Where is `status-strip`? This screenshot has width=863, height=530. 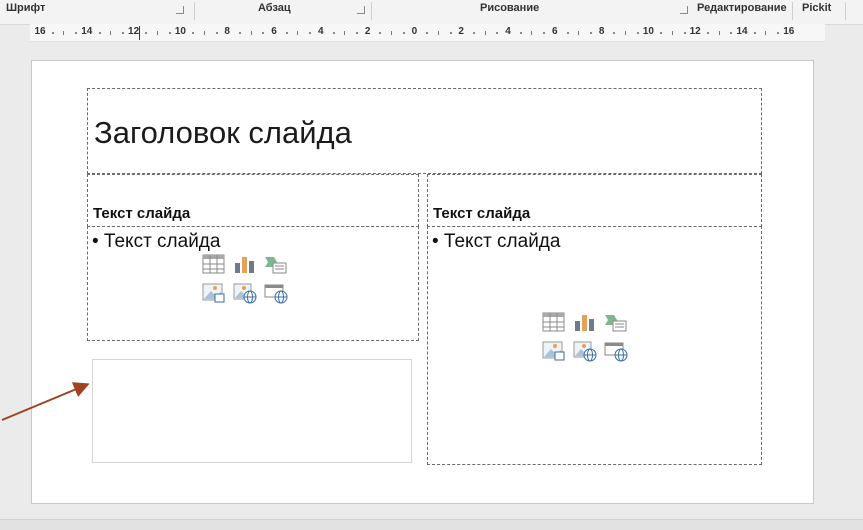
status-strip is located at coordinates (431, 524).